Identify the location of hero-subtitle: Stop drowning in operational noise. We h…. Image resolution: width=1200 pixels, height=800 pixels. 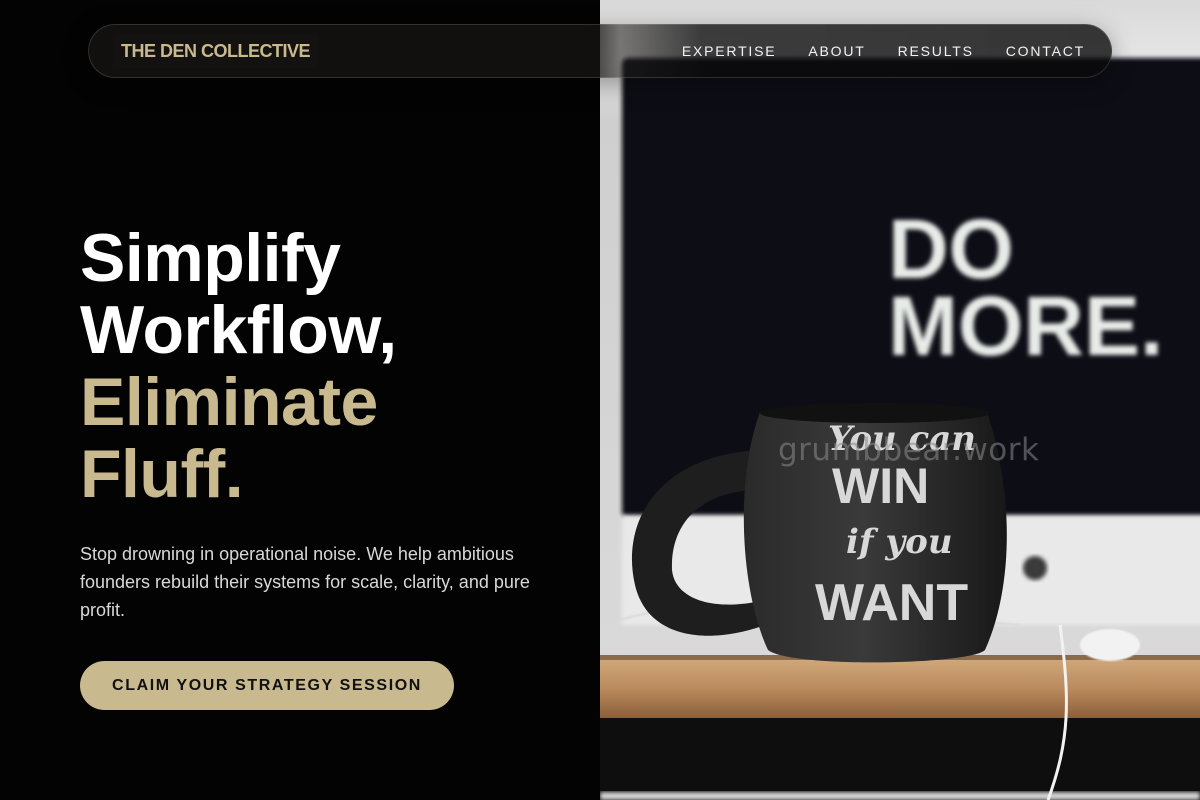
(305, 582).